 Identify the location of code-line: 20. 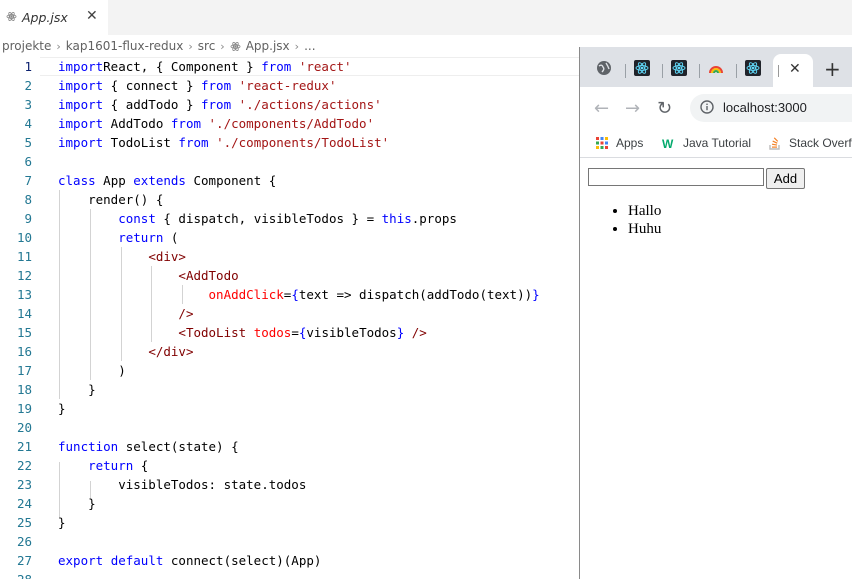
(290, 427).